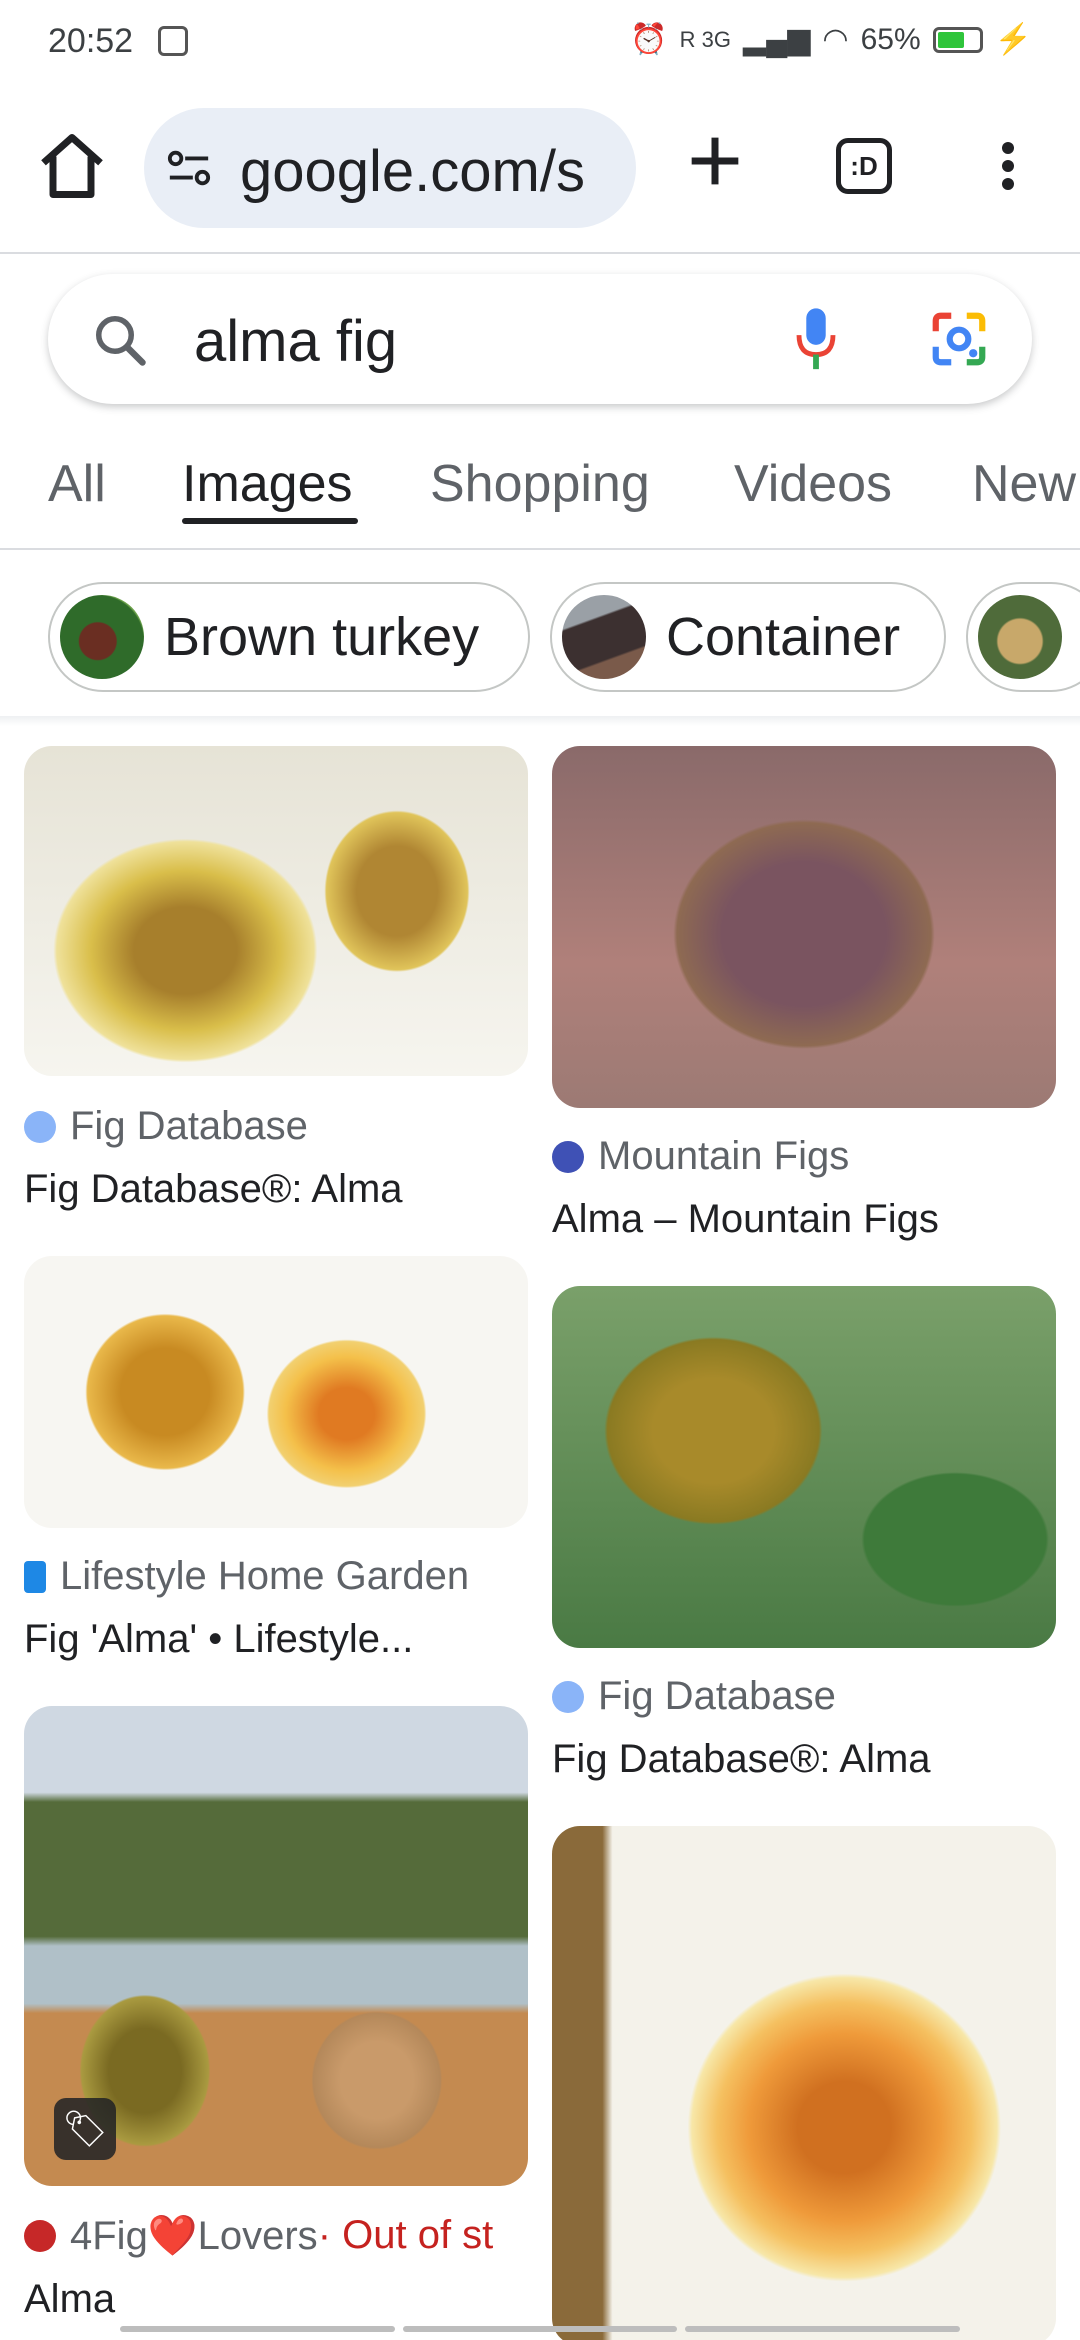 The height and width of the screenshot is (2340, 1080). I want to click on chip-label: Container, so click(783, 637).